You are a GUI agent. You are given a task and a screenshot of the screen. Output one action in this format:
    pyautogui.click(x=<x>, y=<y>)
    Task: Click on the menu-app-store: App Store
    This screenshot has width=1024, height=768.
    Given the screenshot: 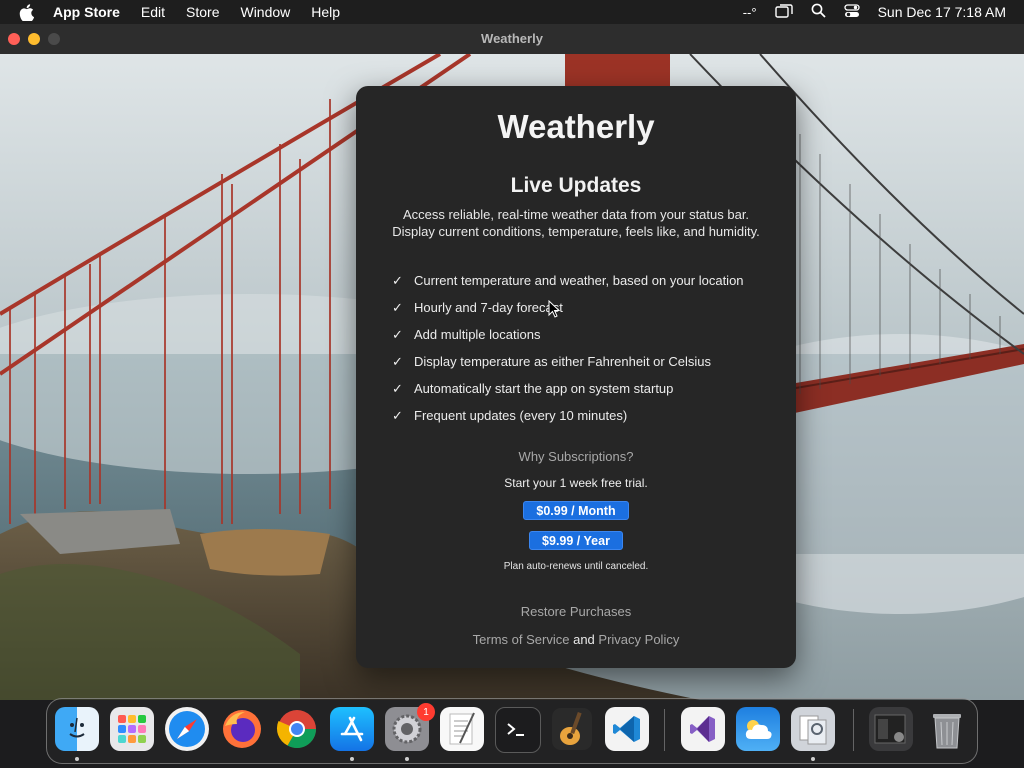 What is the action you would take?
    pyautogui.click(x=86, y=12)
    